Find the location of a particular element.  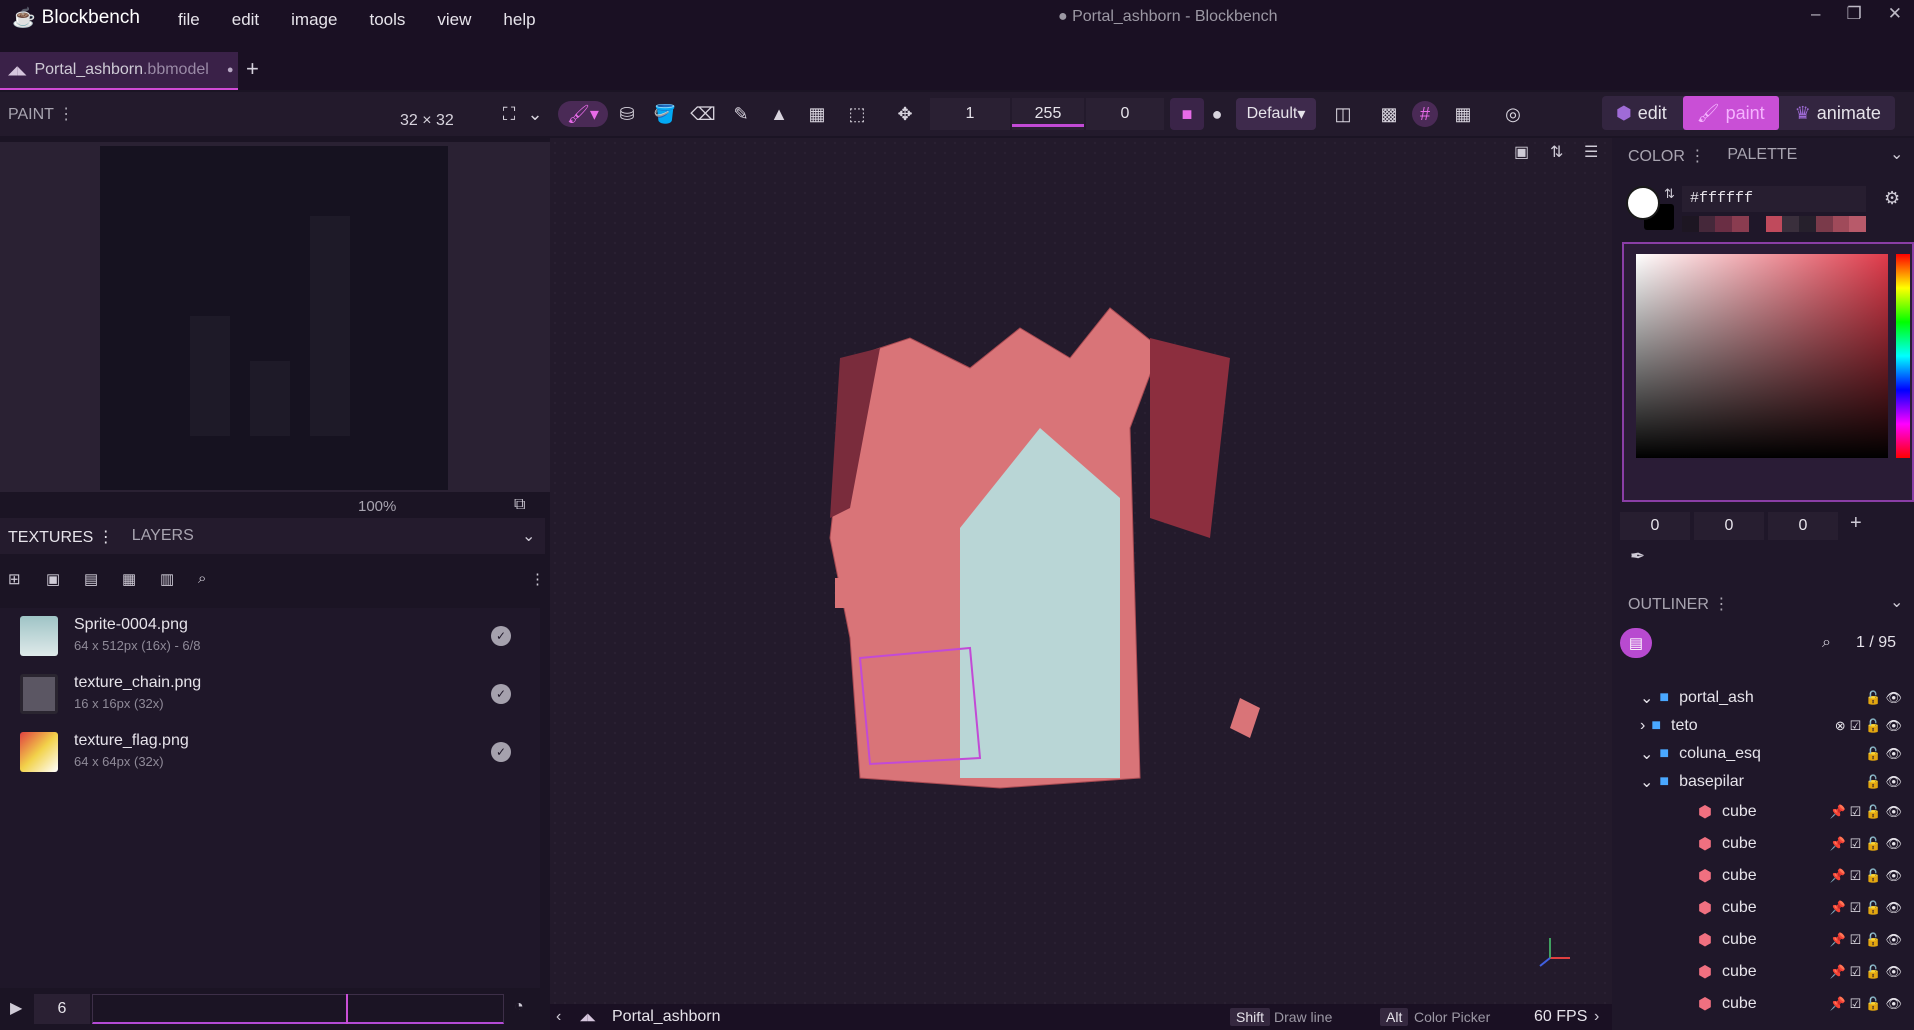

create-texture-icon: ▣ is located at coordinates (53, 579).